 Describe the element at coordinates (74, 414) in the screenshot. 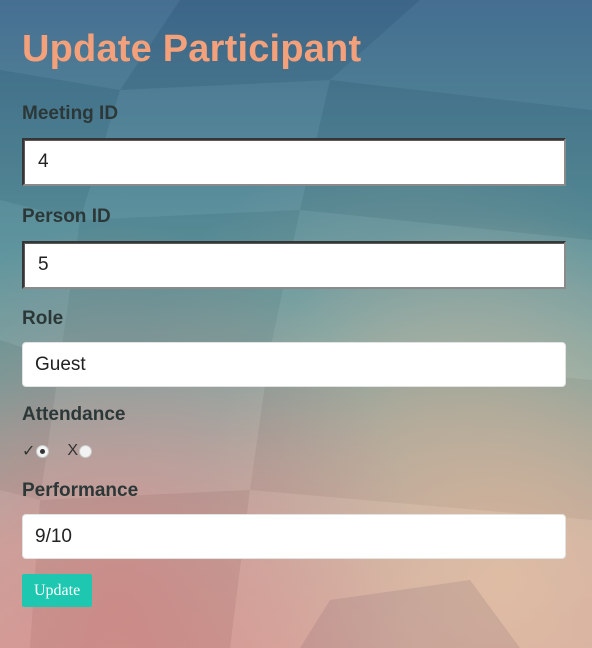

I see `attendance-label: Attendance` at that location.